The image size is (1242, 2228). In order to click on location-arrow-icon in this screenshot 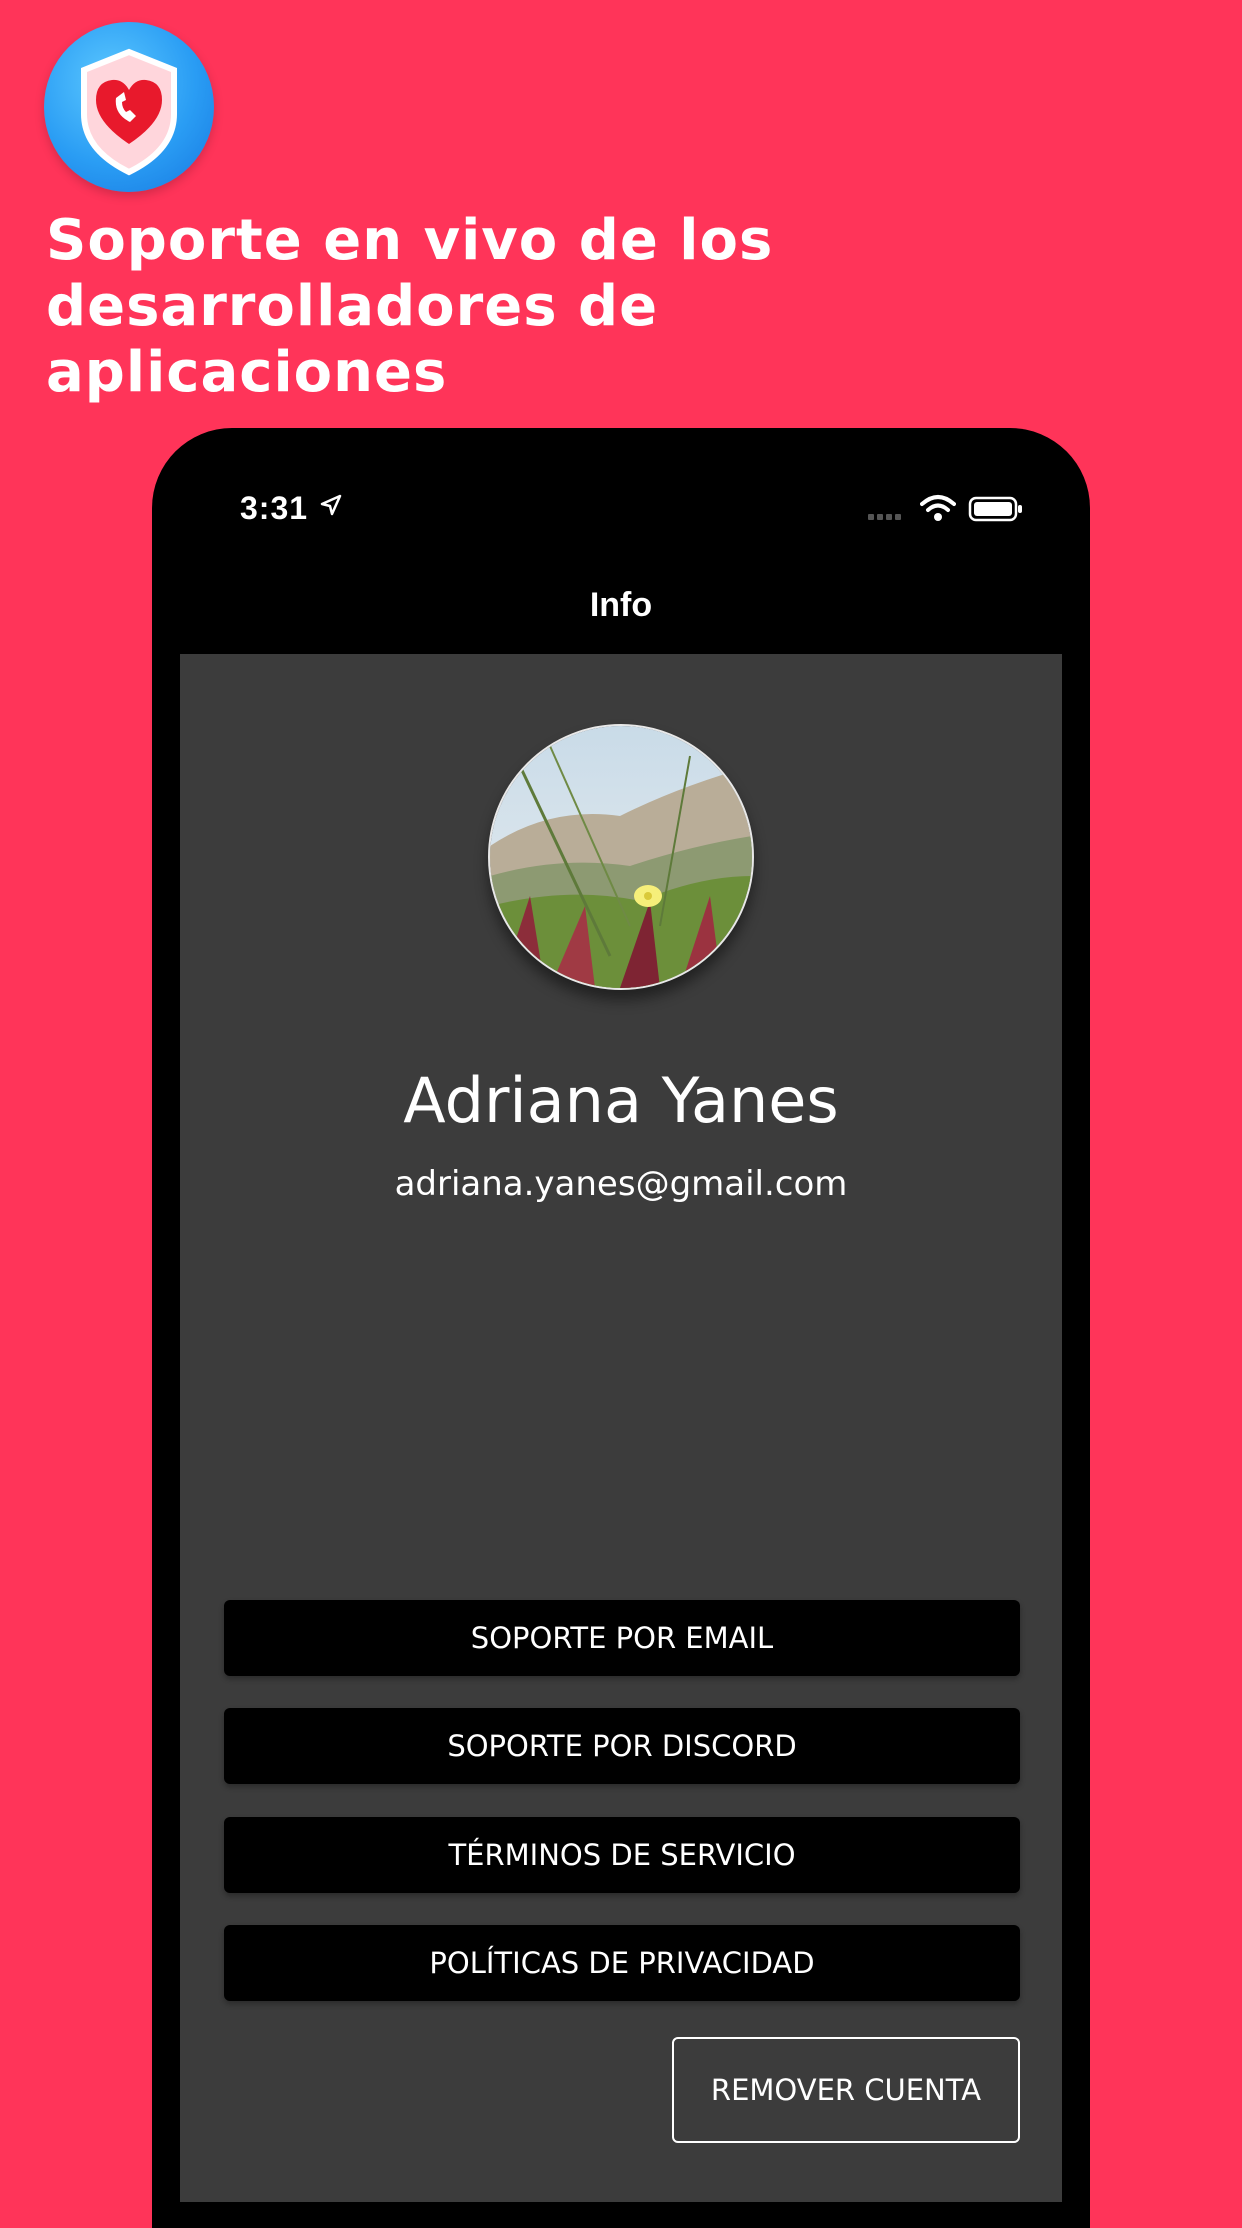, I will do `click(331, 505)`.